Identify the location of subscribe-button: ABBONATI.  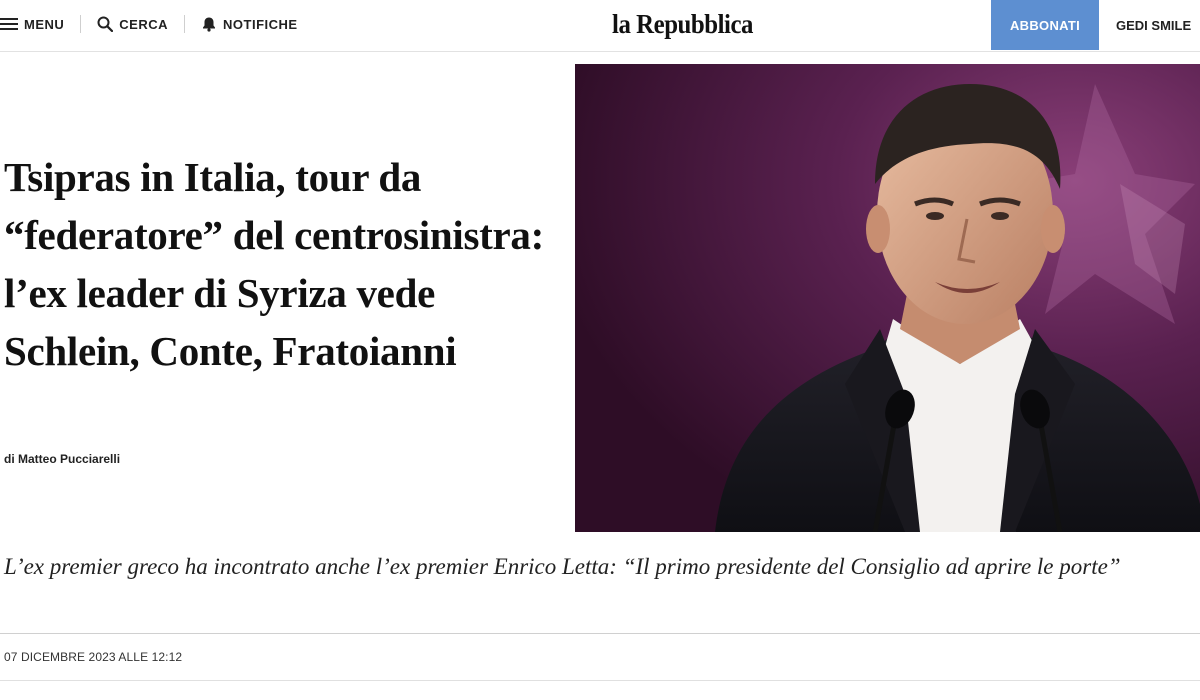
(1045, 25).